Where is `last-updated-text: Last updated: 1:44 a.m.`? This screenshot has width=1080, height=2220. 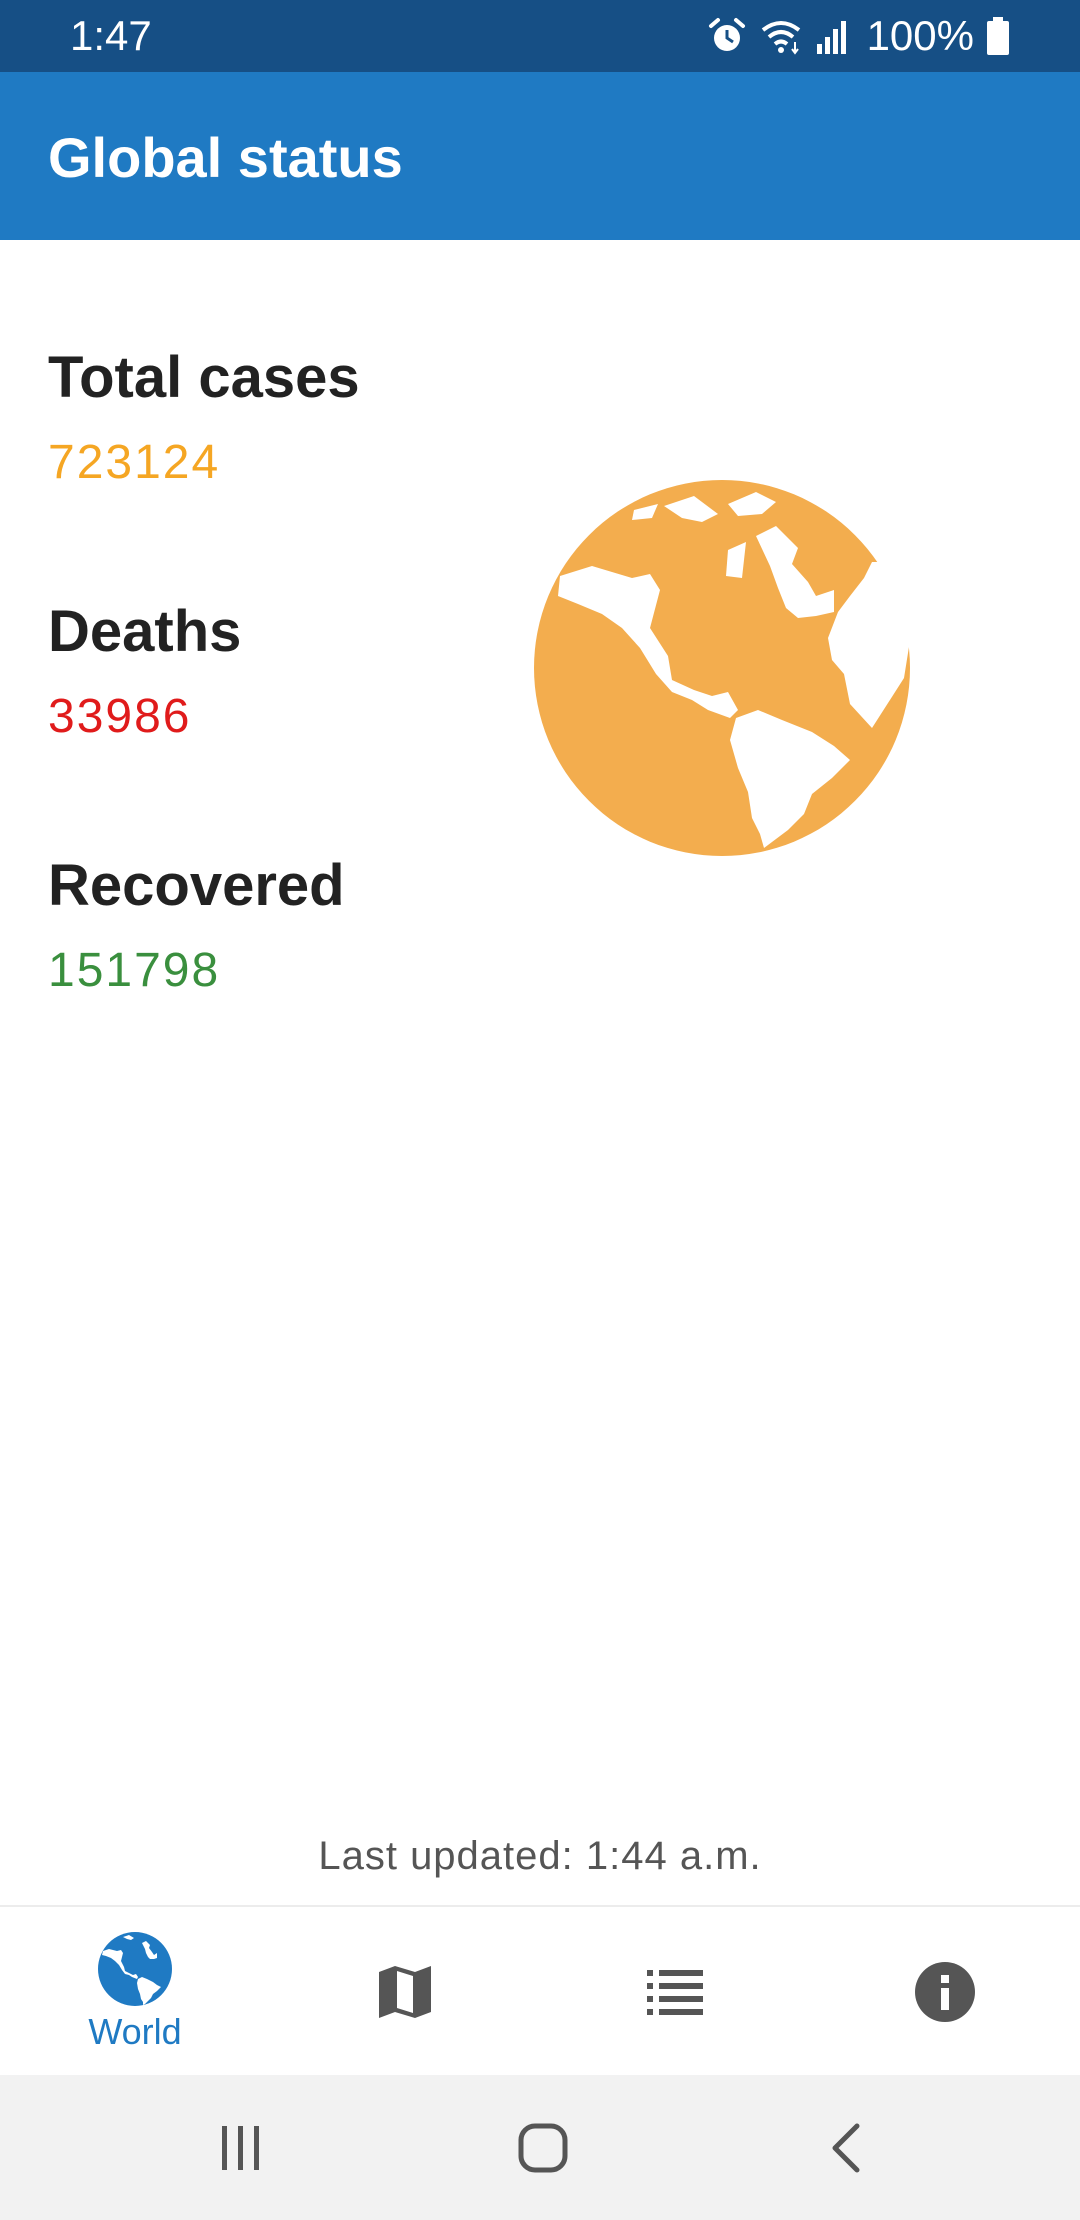
last-updated-text: Last updated: 1:44 a.m. is located at coordinates (540, 1856).